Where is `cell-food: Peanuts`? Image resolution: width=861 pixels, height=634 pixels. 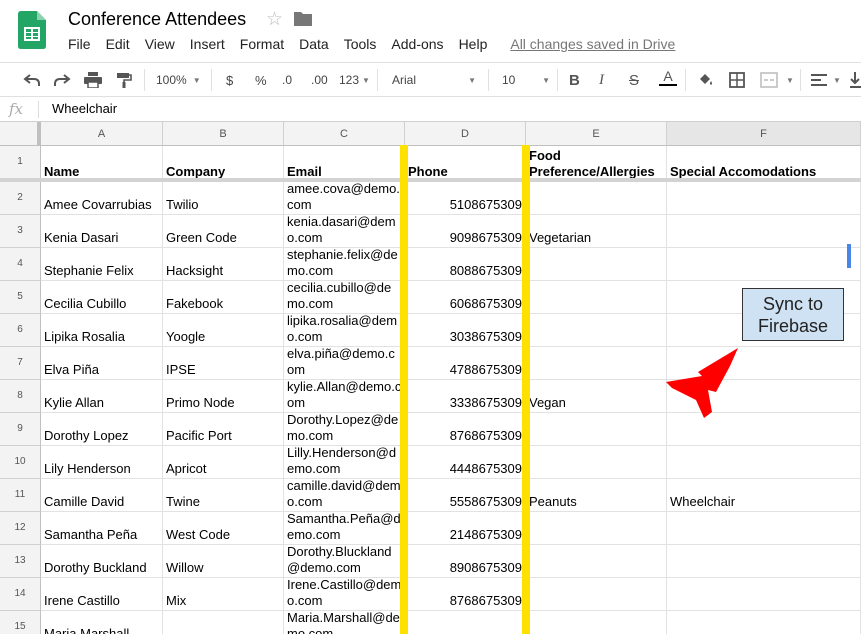 cell-food: Peanuts is located at coordinates (596, 495).